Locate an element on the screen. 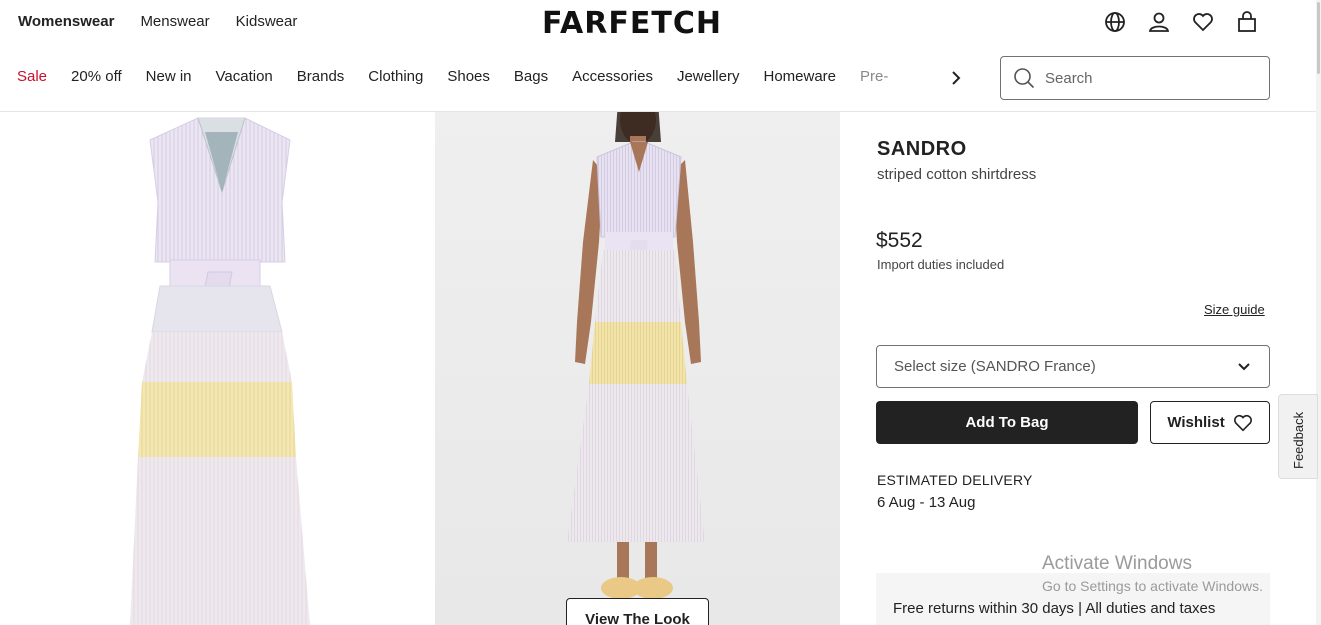 Image resolution: width=1321 pixels, height=625 pixels. import-duties-note: Import duties included is located at coordinates (941, 264).